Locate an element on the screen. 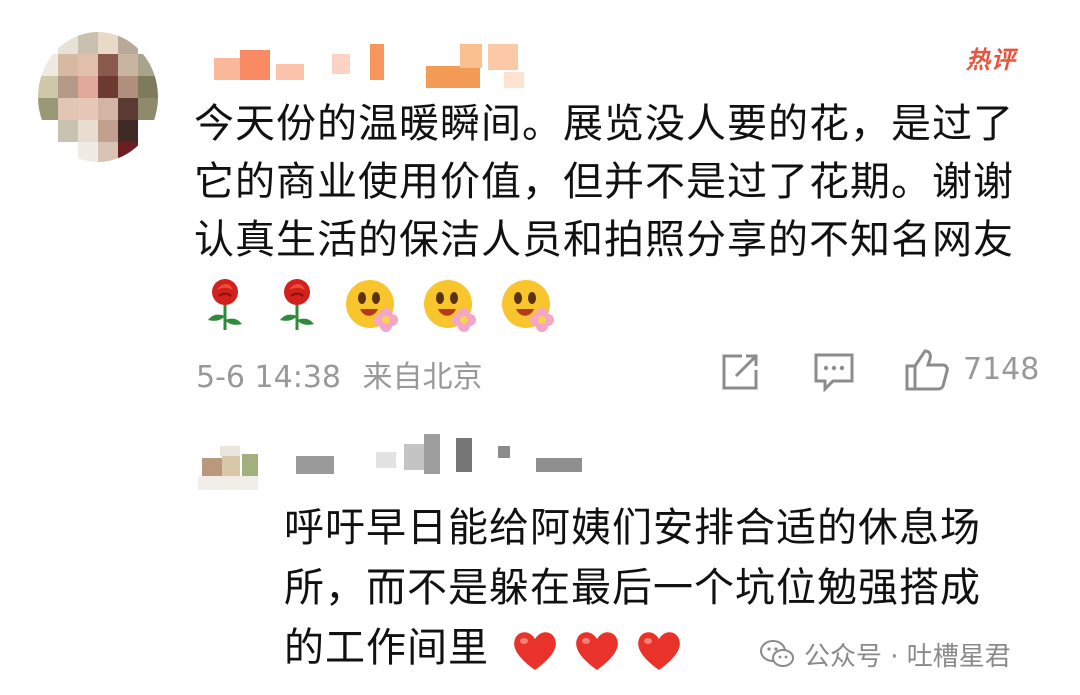 This screenshot has width=1080, height=695. commenter-avatar is located at coordinates (98, 97).